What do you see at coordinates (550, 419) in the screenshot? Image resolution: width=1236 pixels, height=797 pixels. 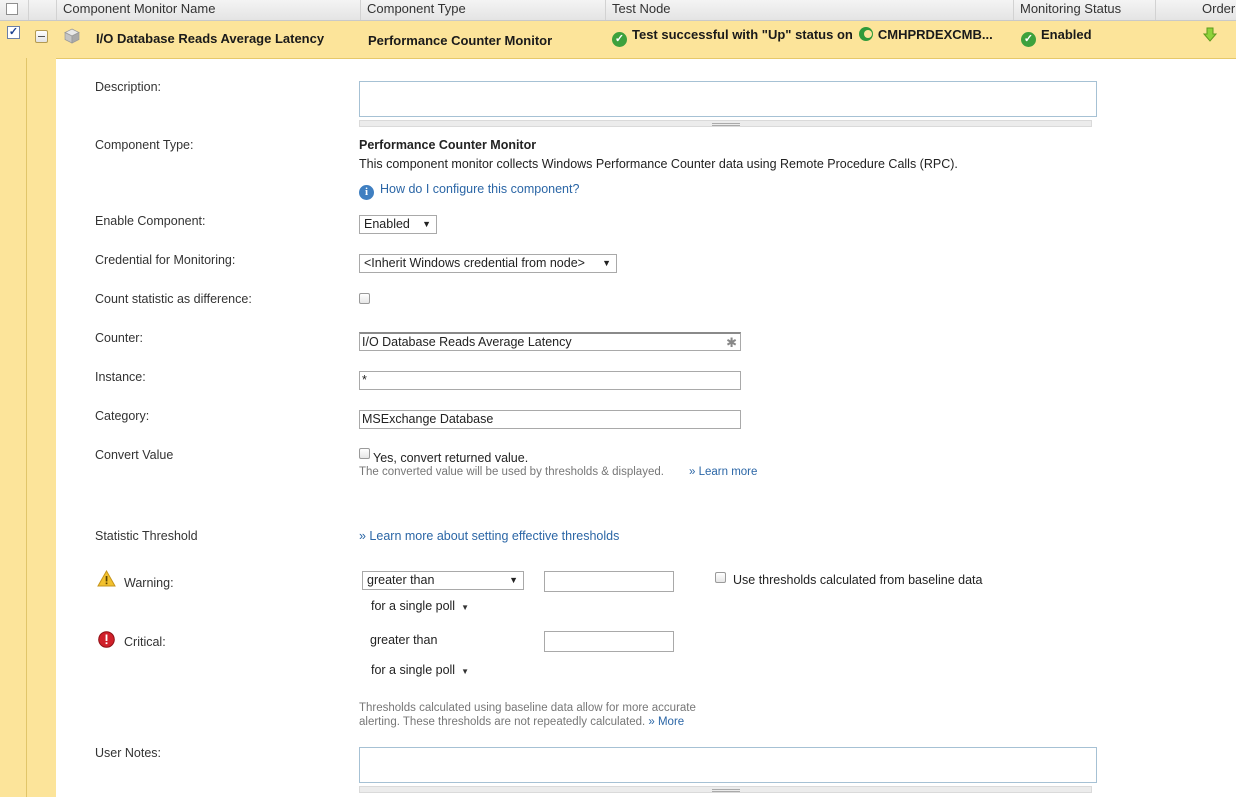 I see `category-input: MSExchange Database` at bounding box center [550, 419].